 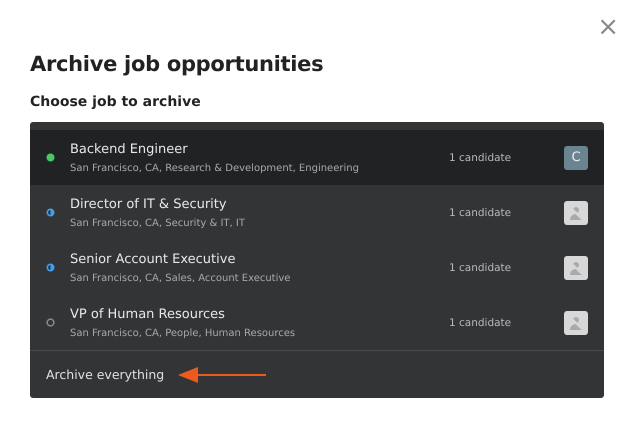 What do you see at coordinates (183, 333) in the screenshot?
I see `job-details: San Francisco, CA, People, Human Resources` at bounding box center [183, 333].